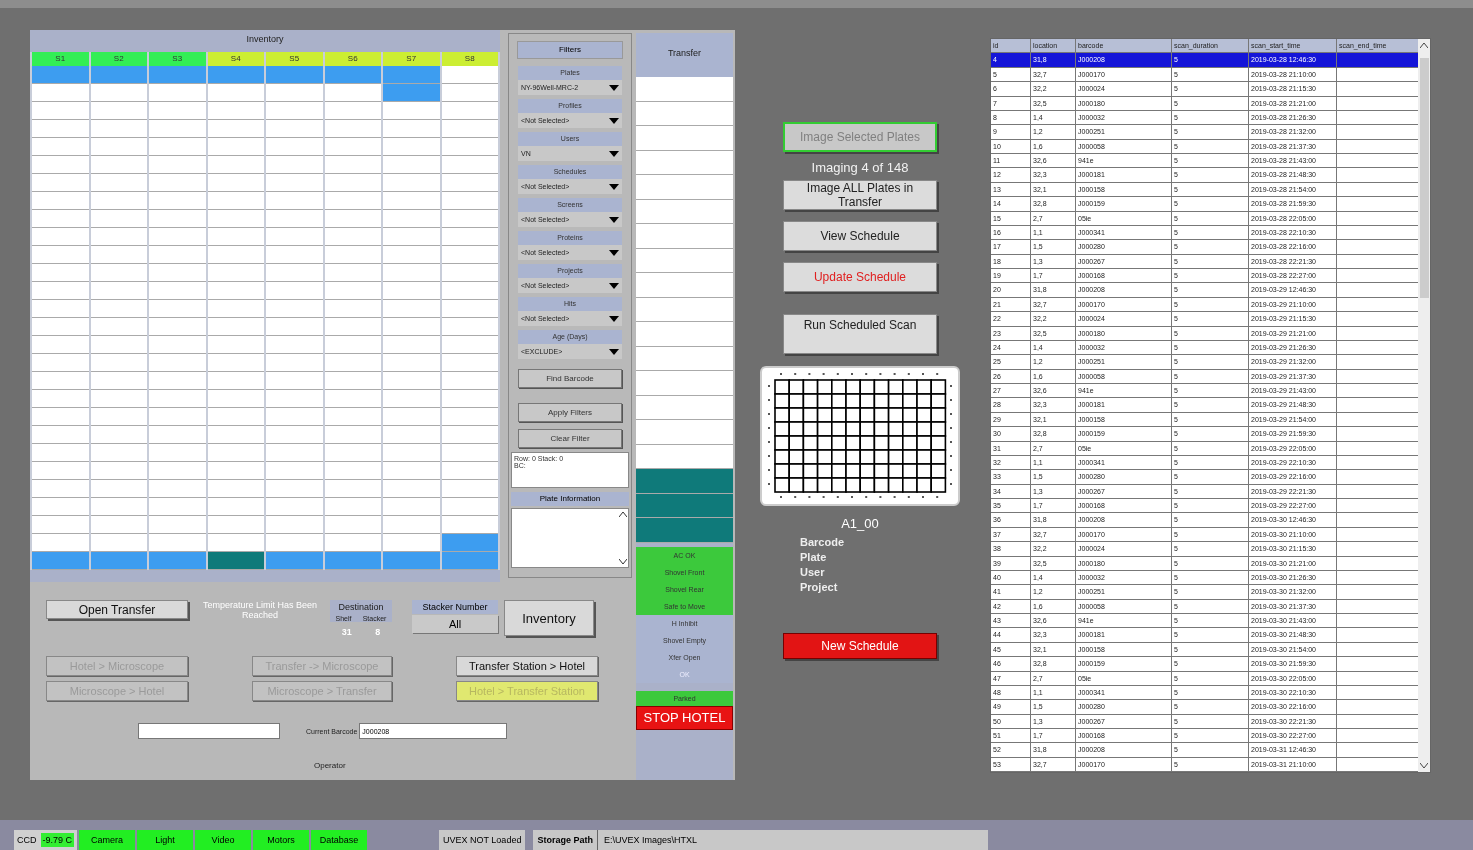 The width and height of the screenshot is (1473, 850). Describe the element at coordinates (860, 195) in the screenshot. I see `imaging-button: Image ALL Plates in Transfer` at that location.